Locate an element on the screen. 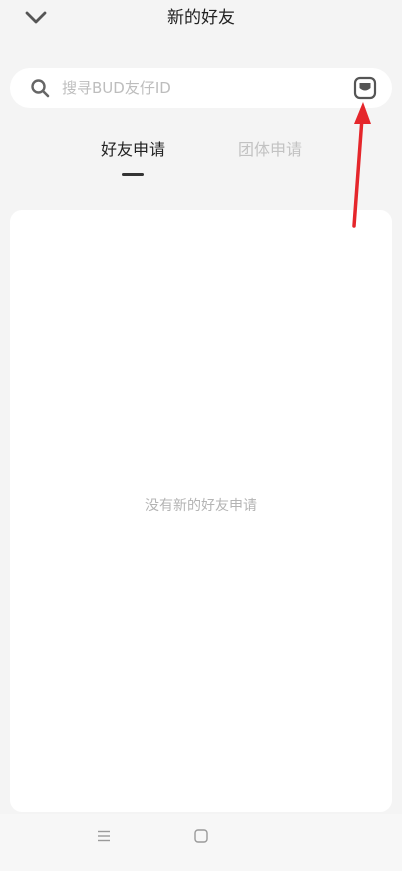 Image resolution: width=402 pixels, height=871 pixels. search-bar is located at coordinates (201, 88).